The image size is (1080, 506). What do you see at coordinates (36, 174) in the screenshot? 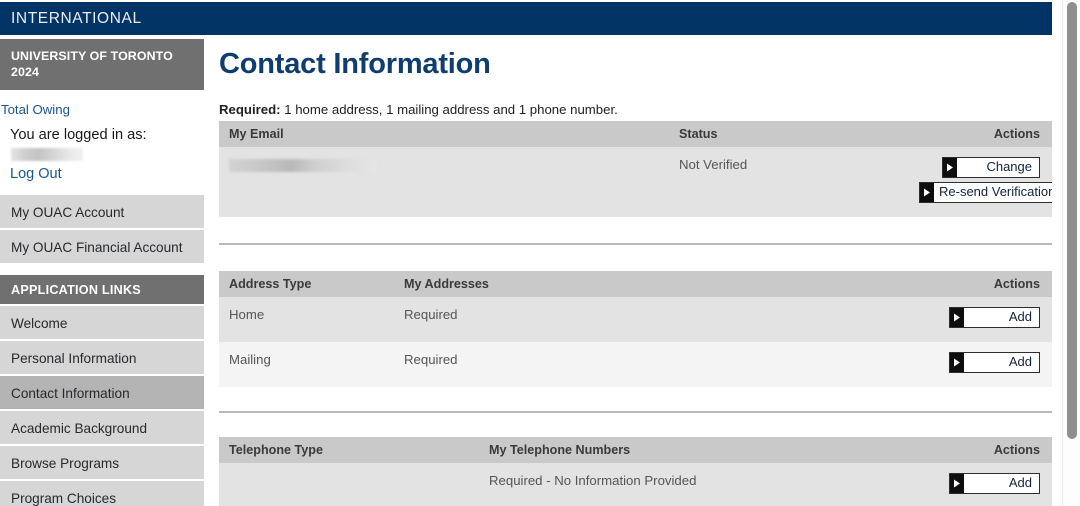
I see `log-out-link: Log Out` at bounding box center [36, 174].